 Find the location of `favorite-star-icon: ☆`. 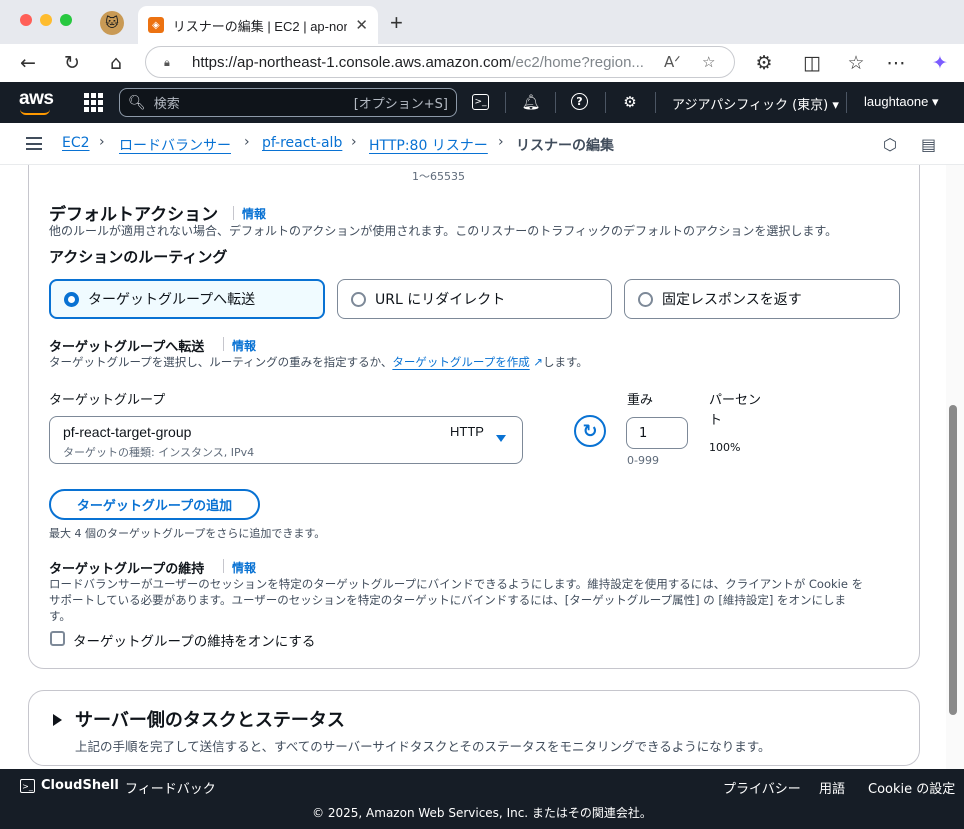

favorite-star-icon: ☆ is located at coordinates (708, 62).